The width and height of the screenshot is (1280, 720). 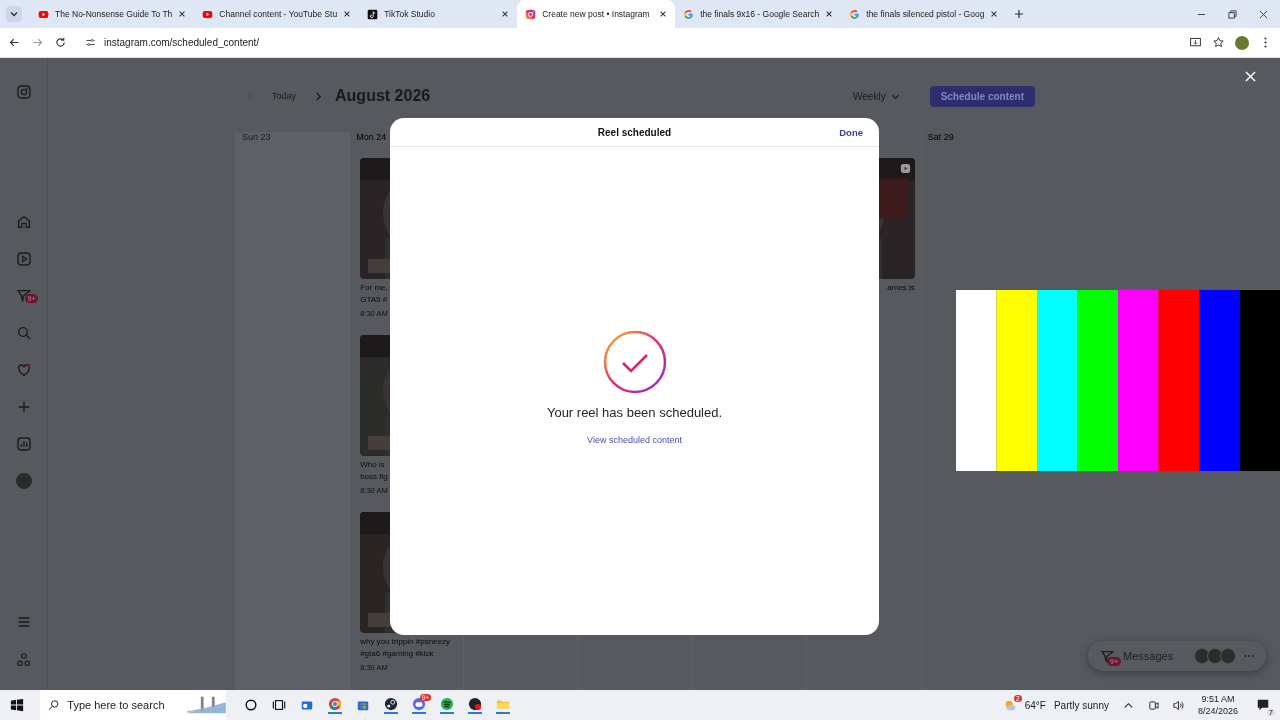 I want to click on site-settings-icon, so click(x=90, y=42).